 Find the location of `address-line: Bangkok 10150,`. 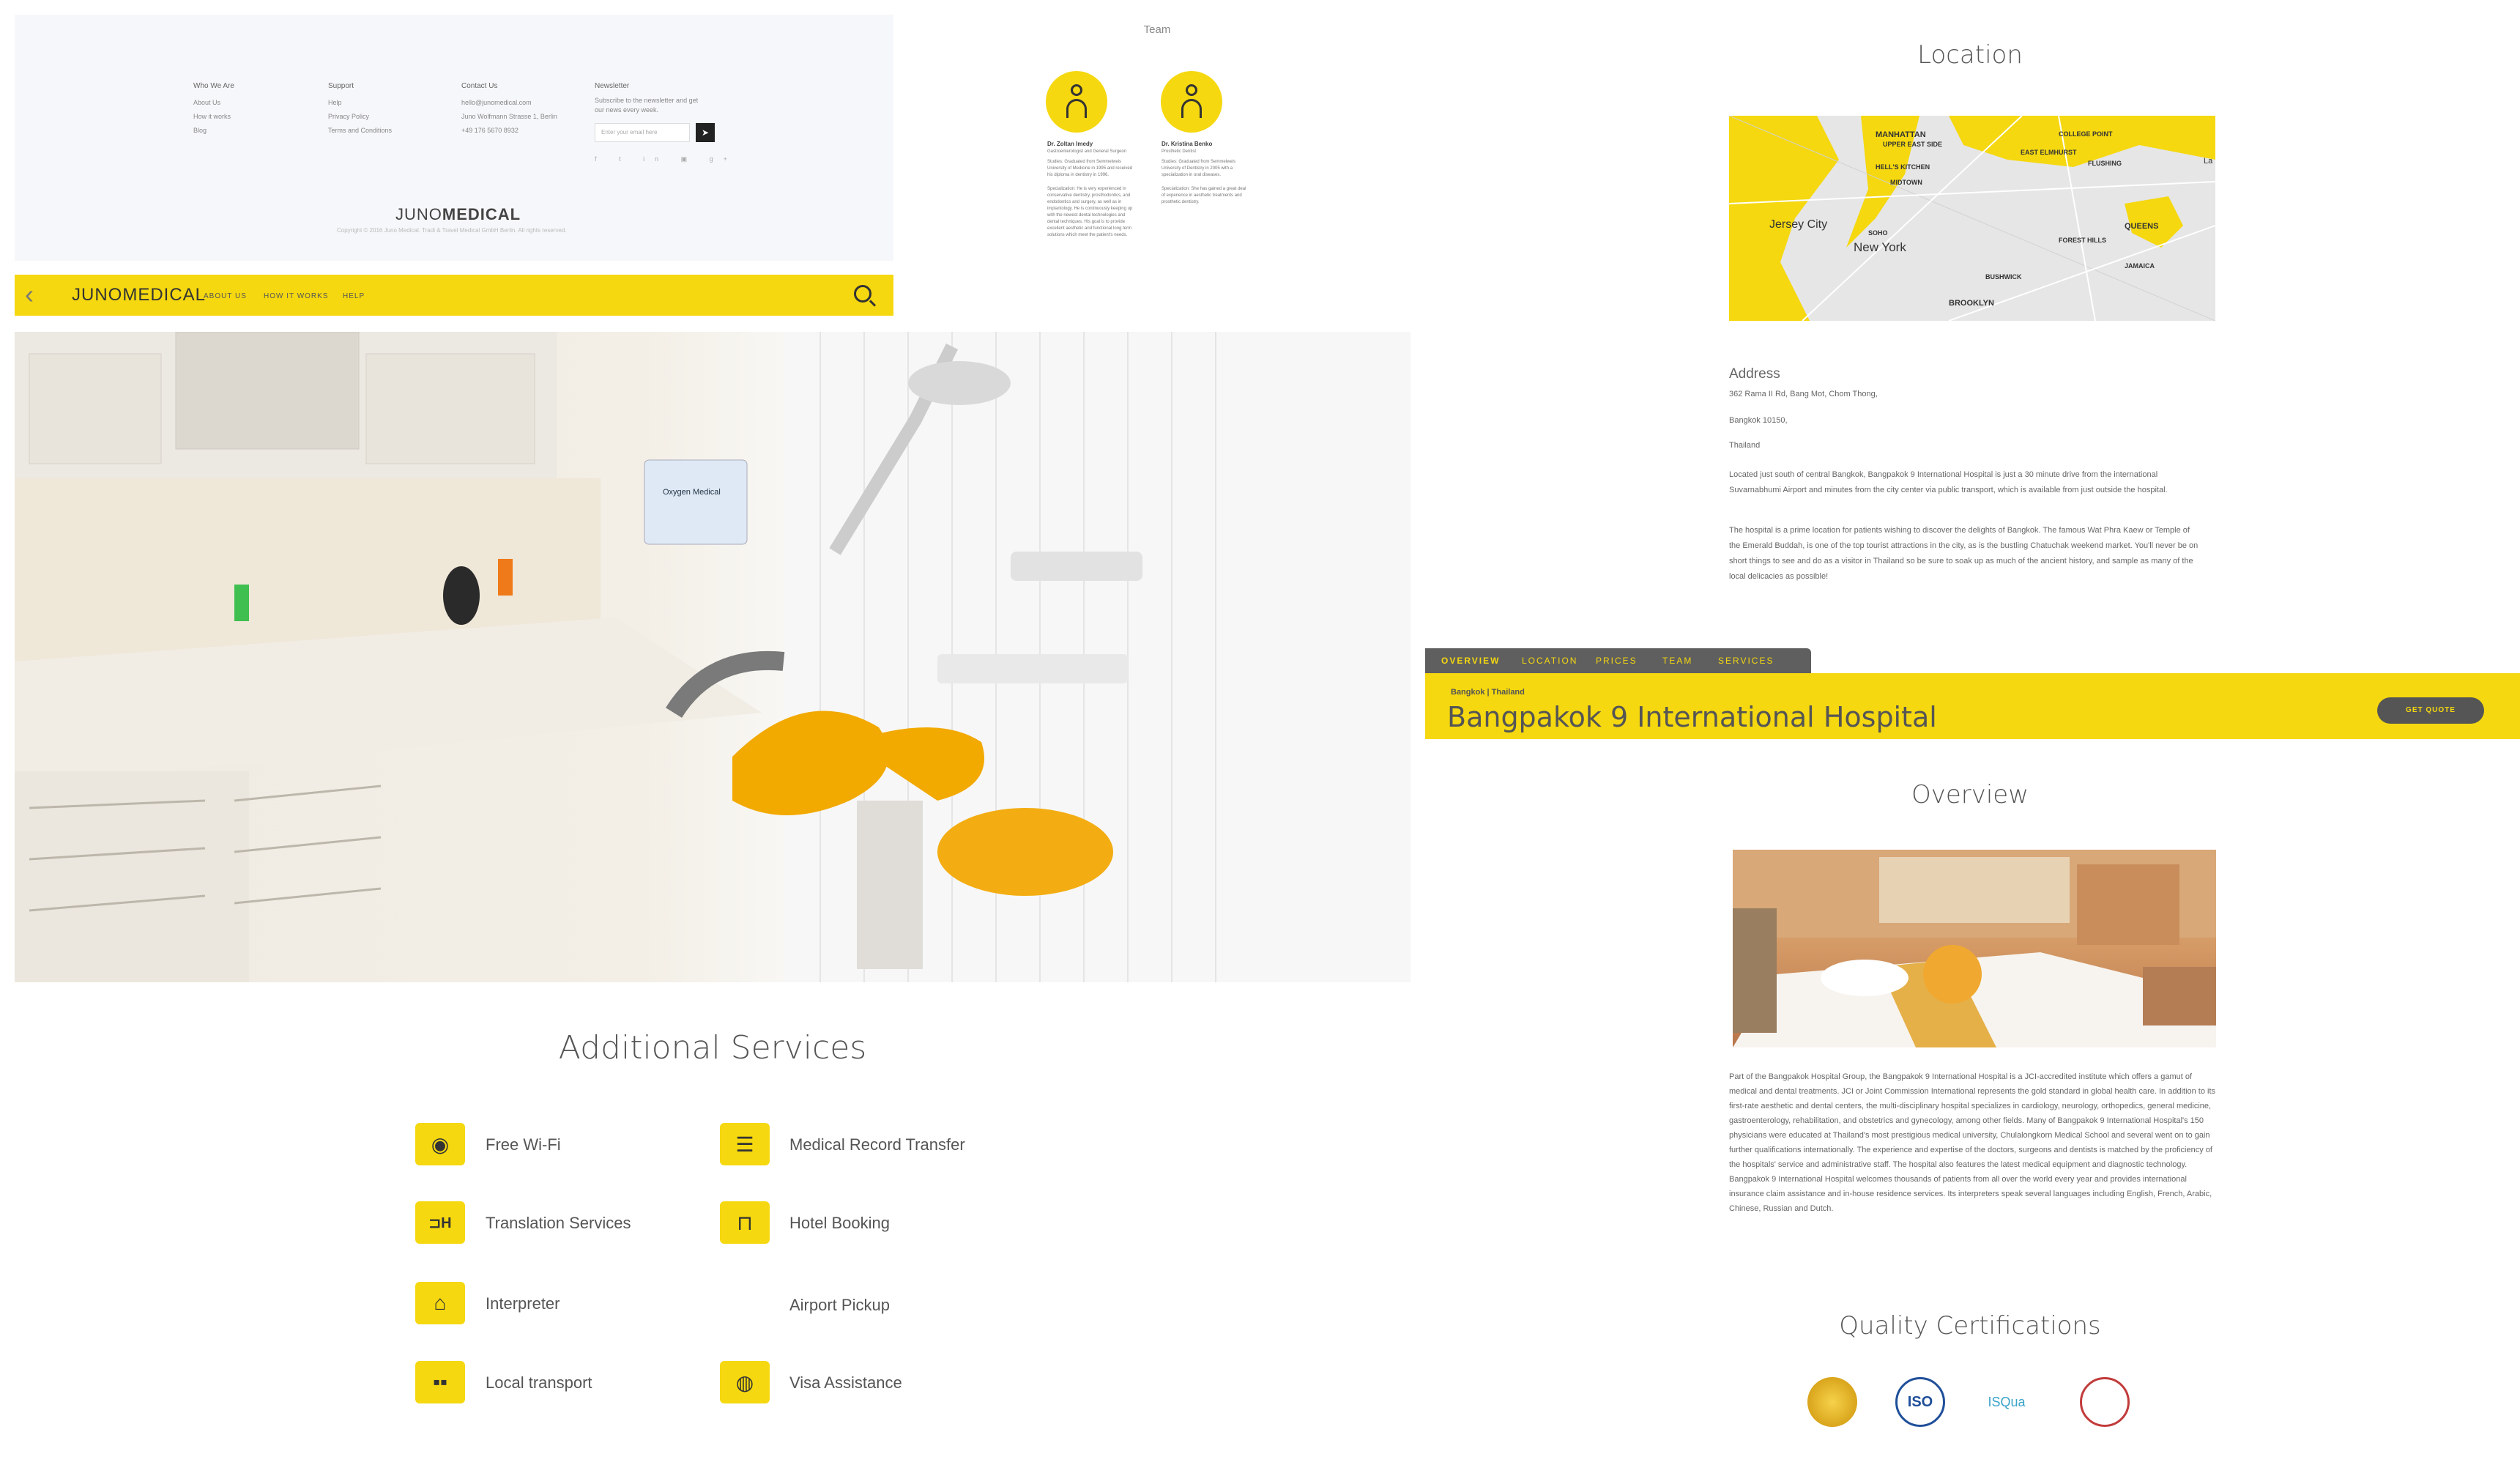

address-line: Bangkok 10150, is located at coordinates (1758, 421).